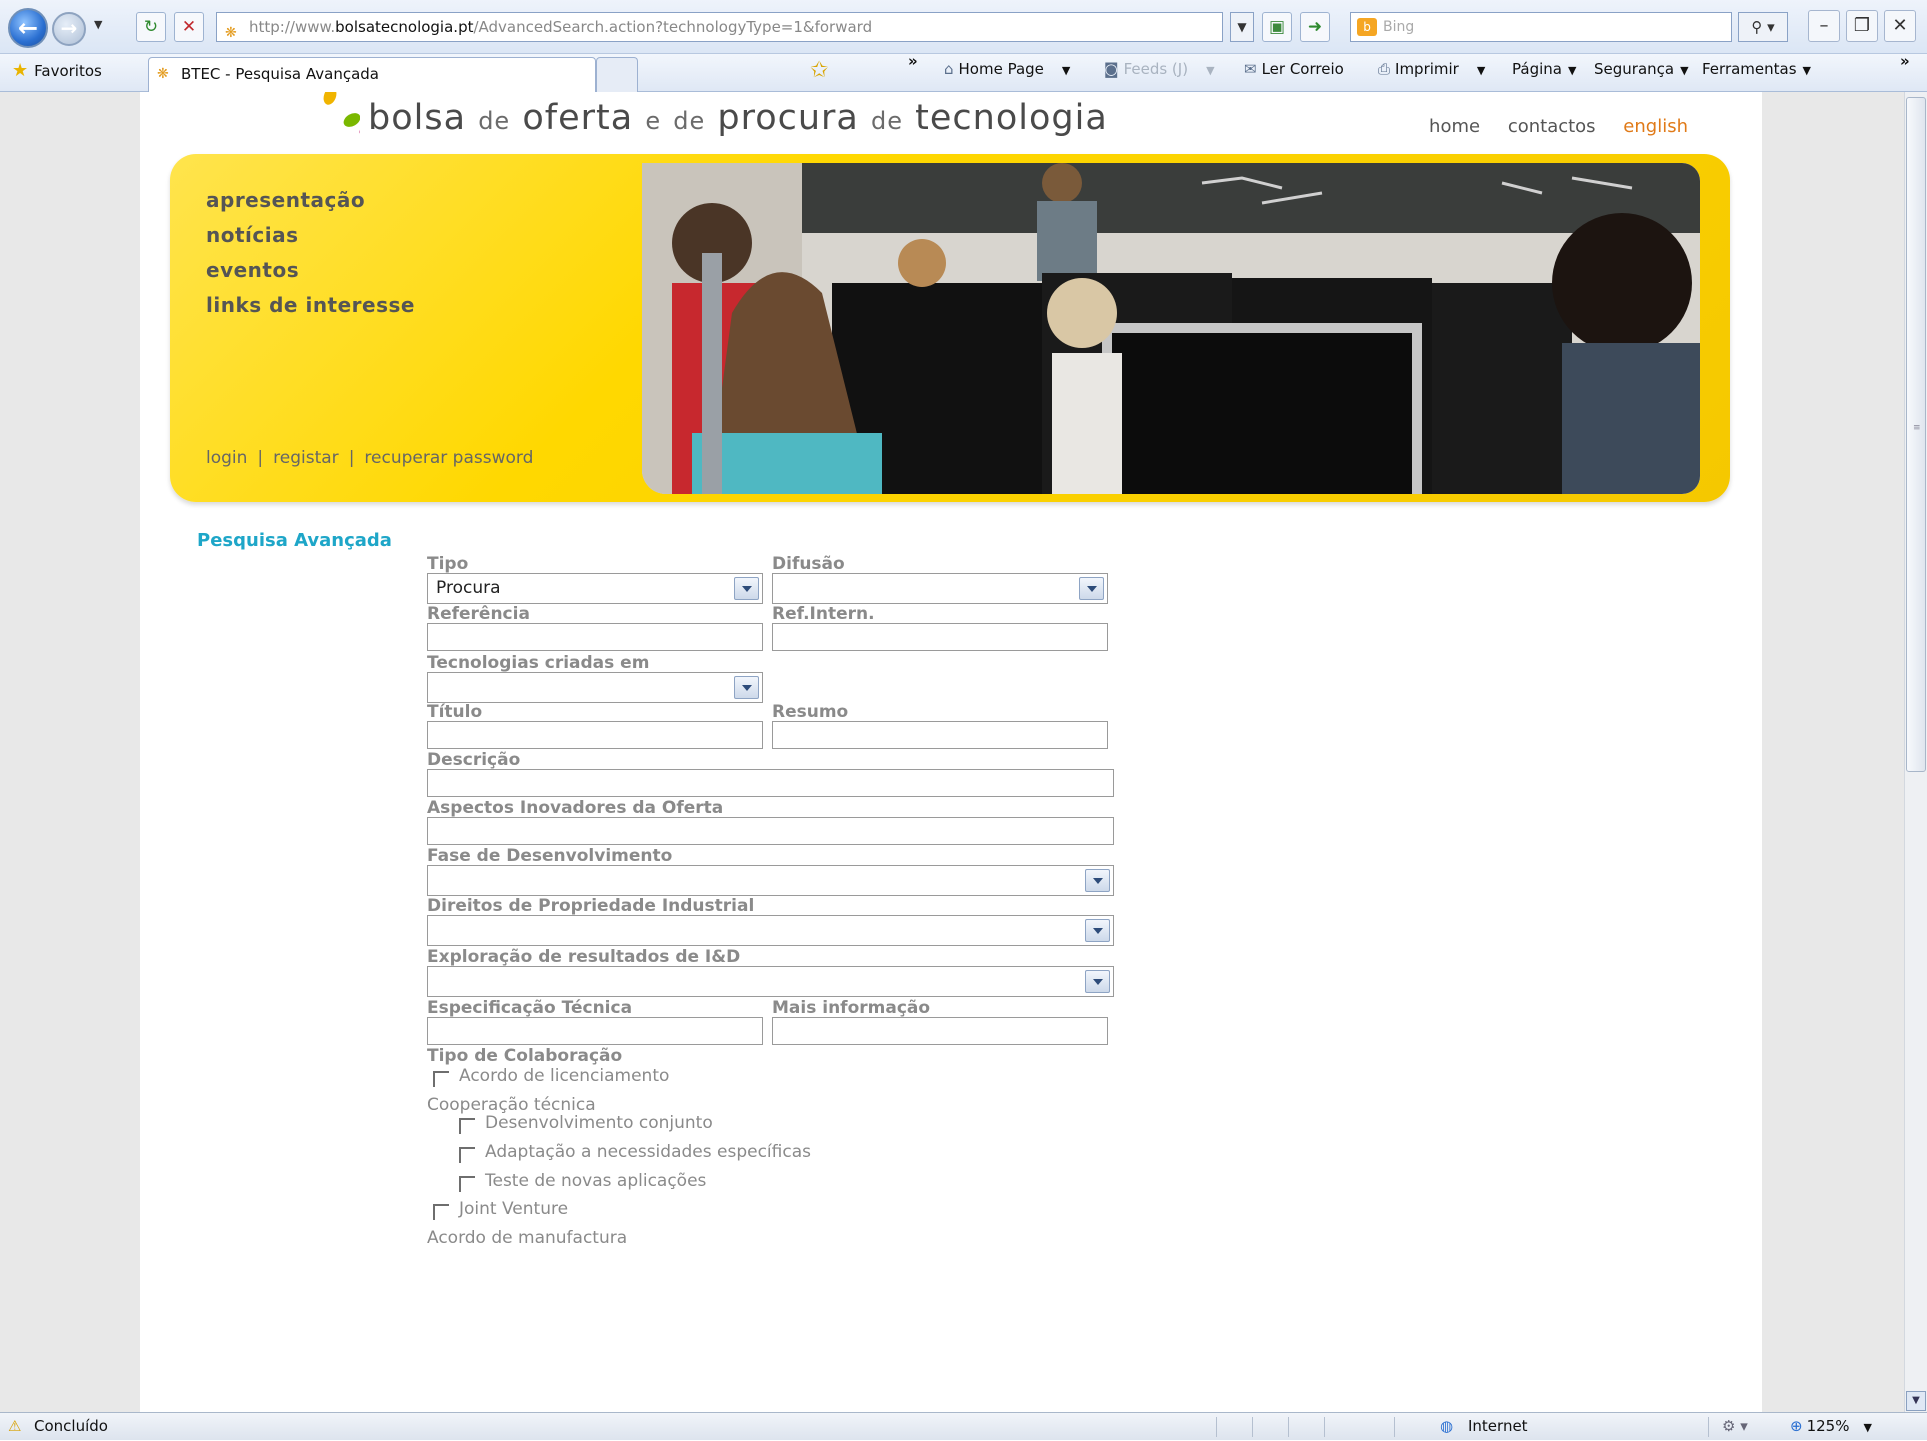  Describe the element at coordinates (913, 61) in the screenshot. I see `toolbar-overflow-chevron: »` at that location.